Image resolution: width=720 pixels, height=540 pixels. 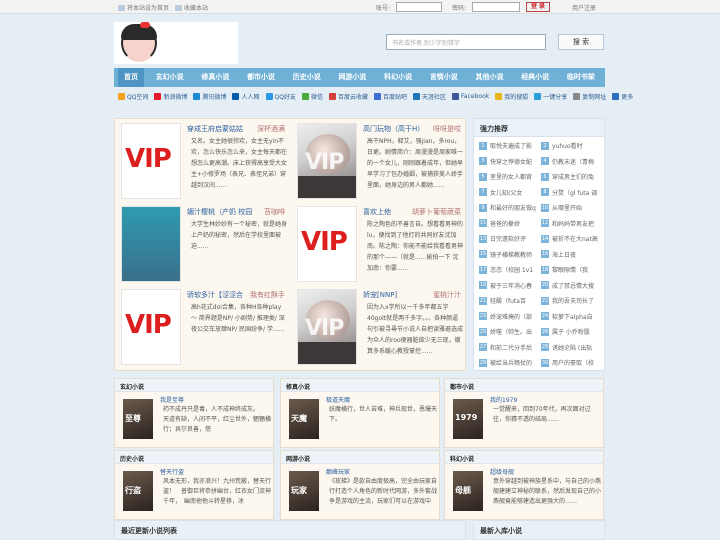 What do you see at coordinates (172, 471) in the screenshot?
I see `category-book-title: 替天行盗` at bounding box center [172, 471].